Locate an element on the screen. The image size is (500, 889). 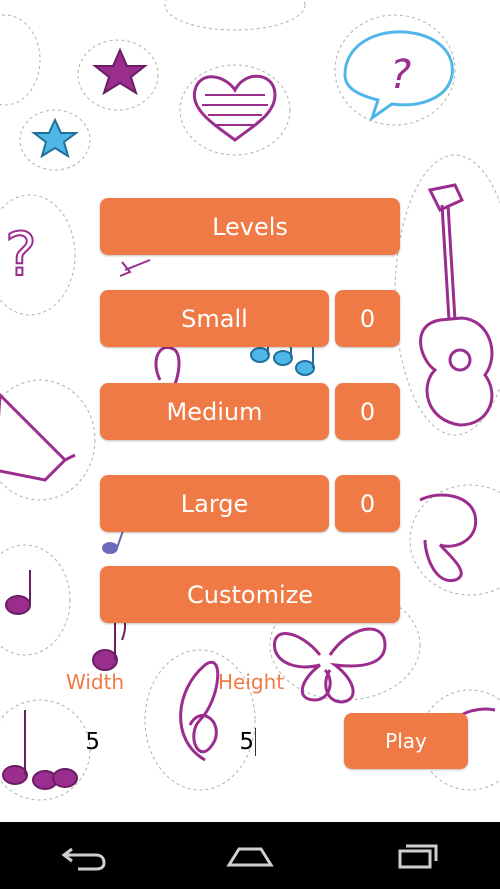
medium-count-badge: 0 is located at coordinates (367, 411).